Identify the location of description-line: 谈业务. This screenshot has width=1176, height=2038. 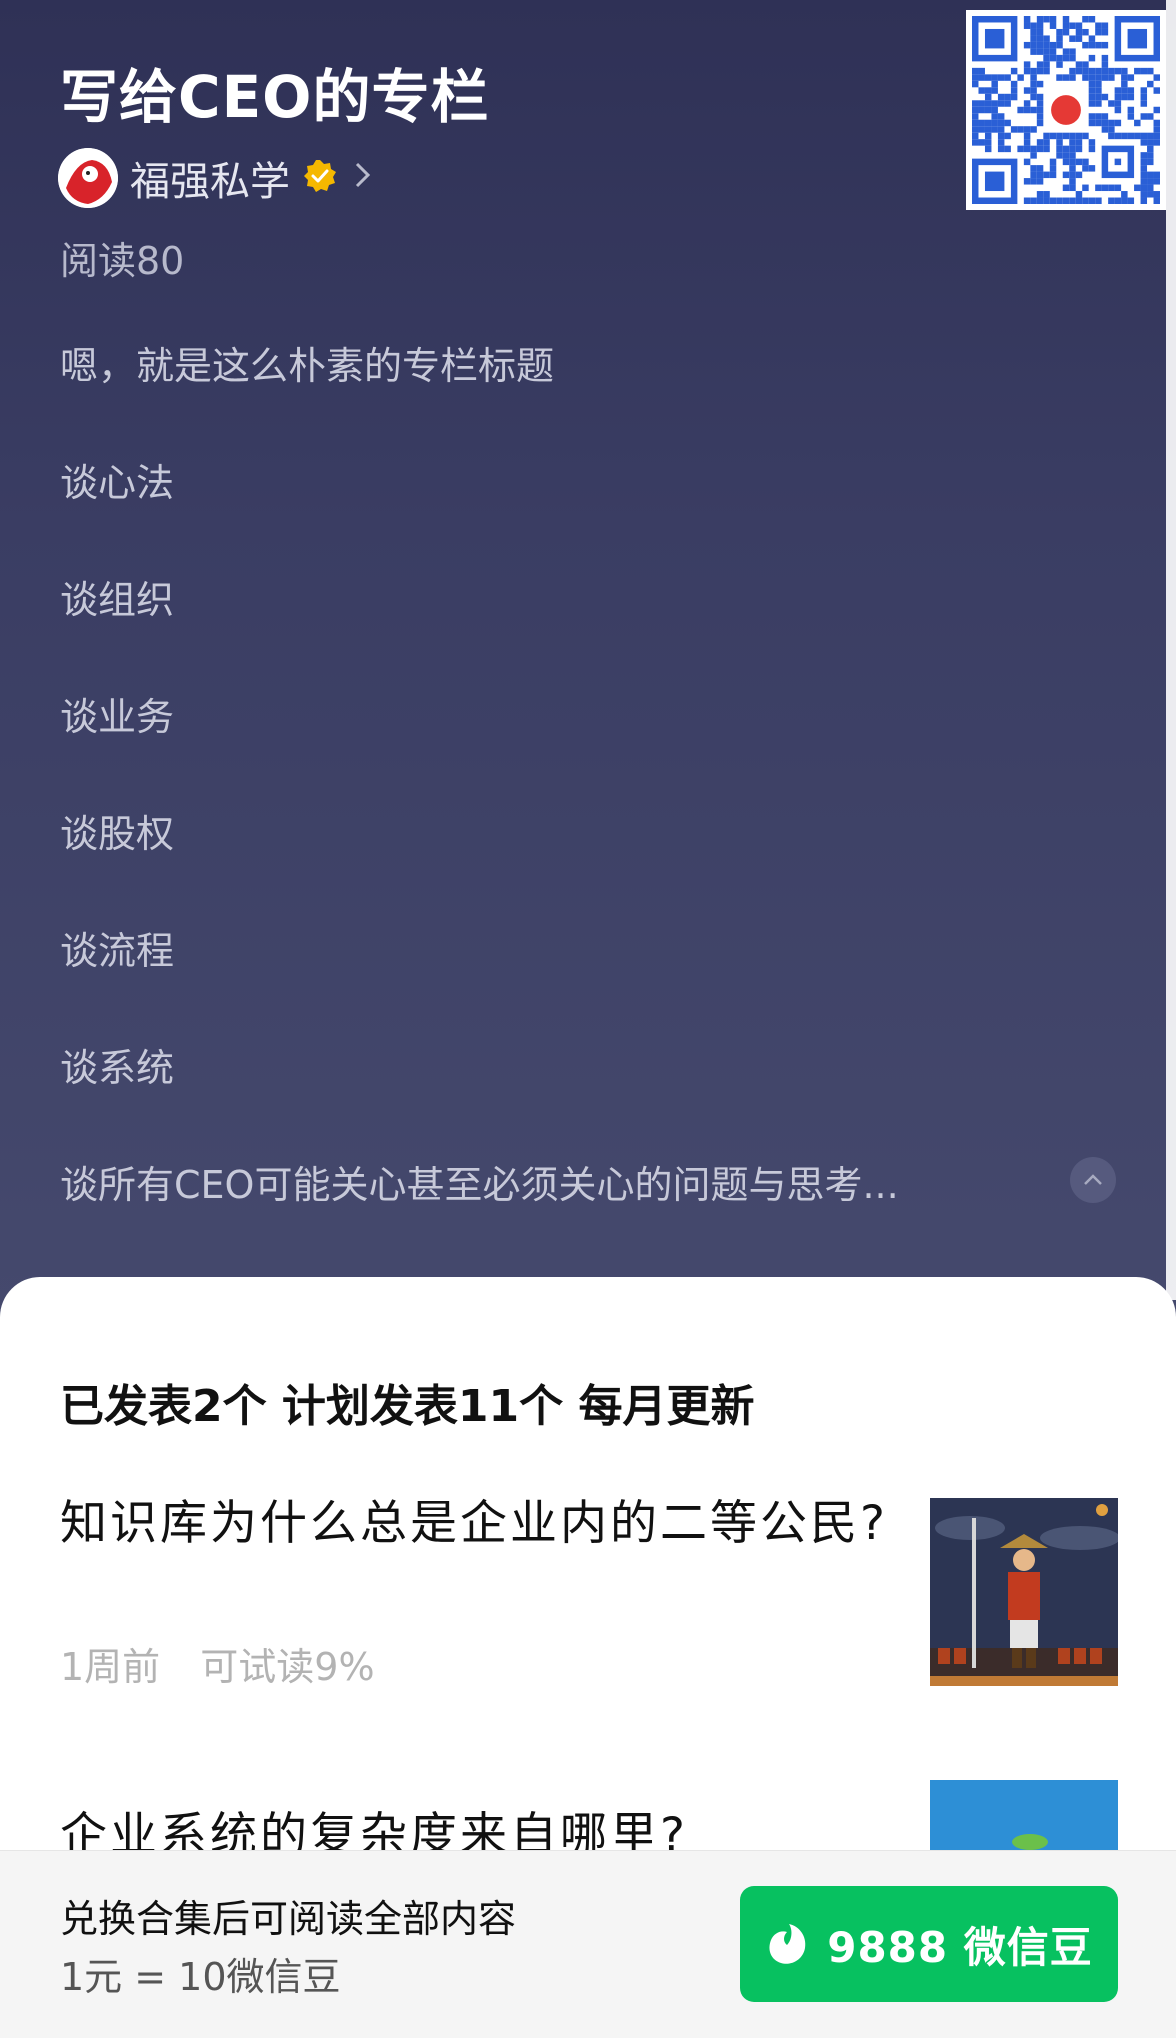
(117, 717).